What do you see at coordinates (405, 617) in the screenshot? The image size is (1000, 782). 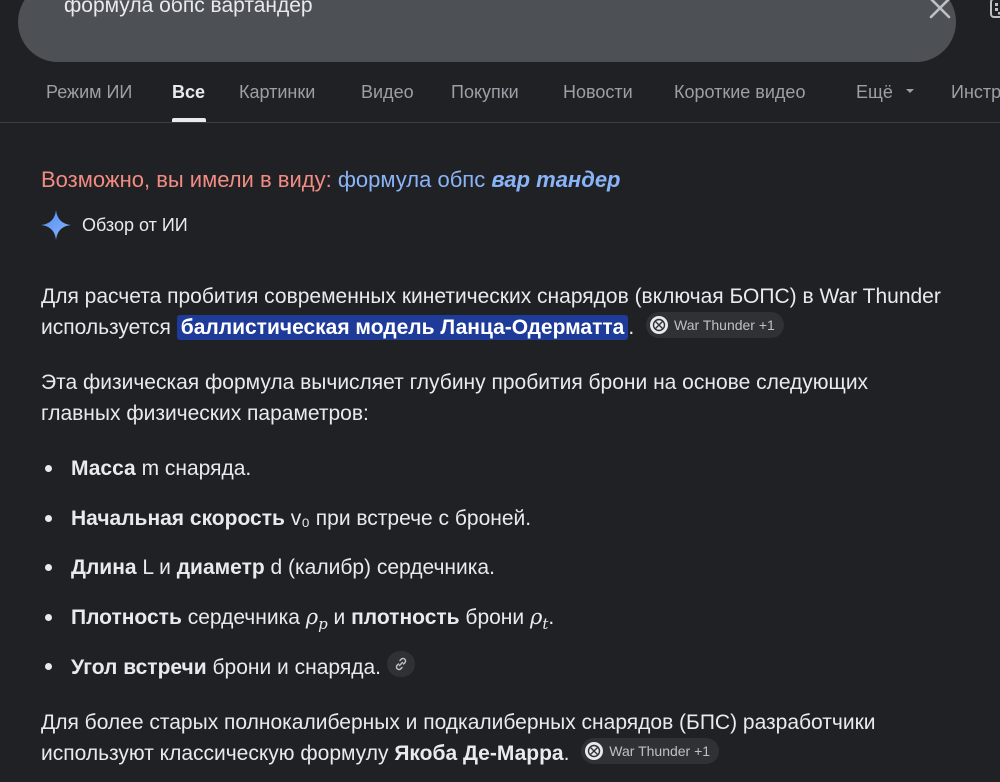 I see `bullet-bold: плотность` at bounding box center [405, 617].